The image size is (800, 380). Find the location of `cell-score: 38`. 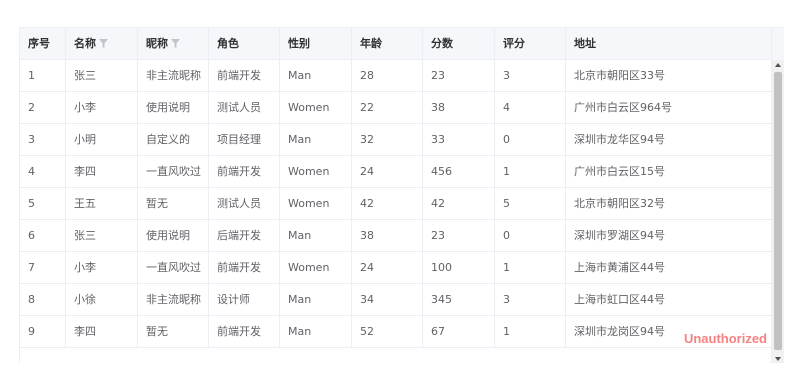

cell-score: 38 is located at coordinates (459, 108).